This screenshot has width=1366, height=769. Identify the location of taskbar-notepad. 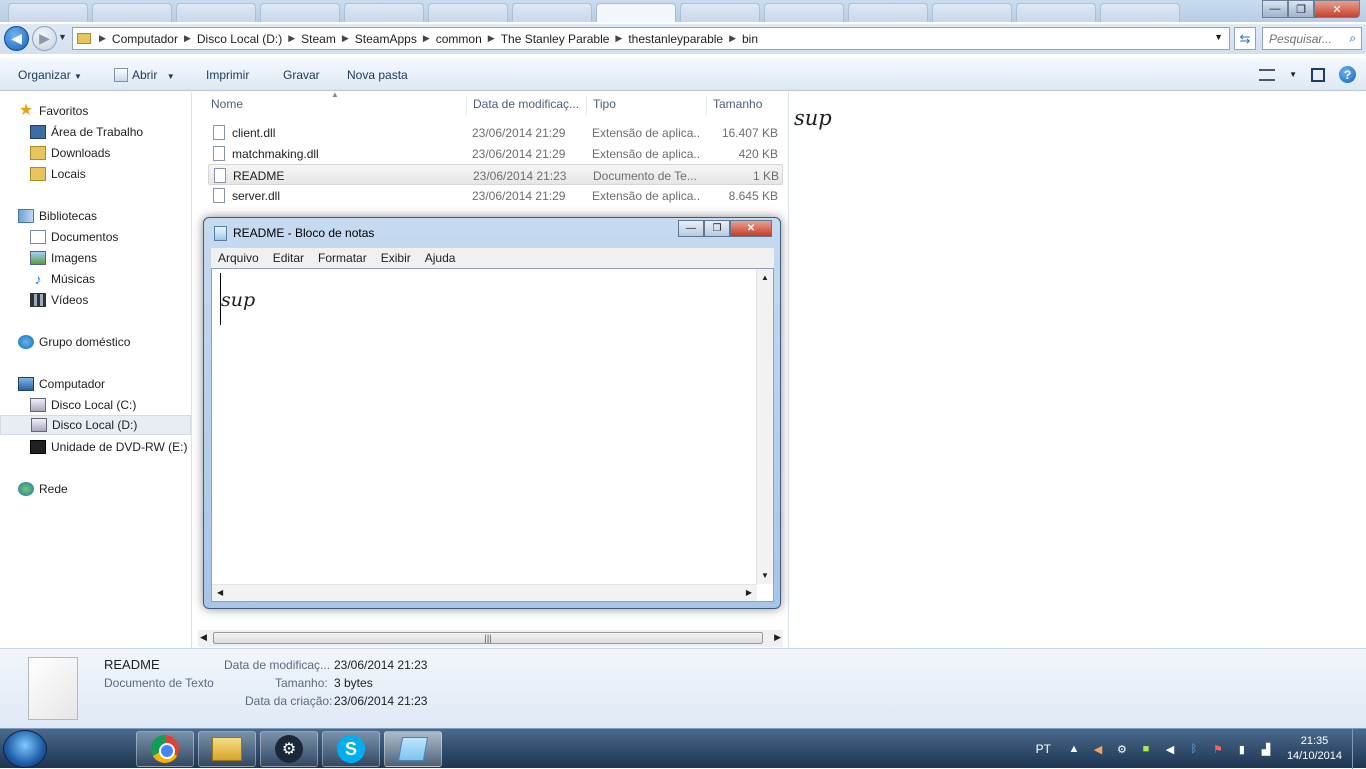
(413, 749).